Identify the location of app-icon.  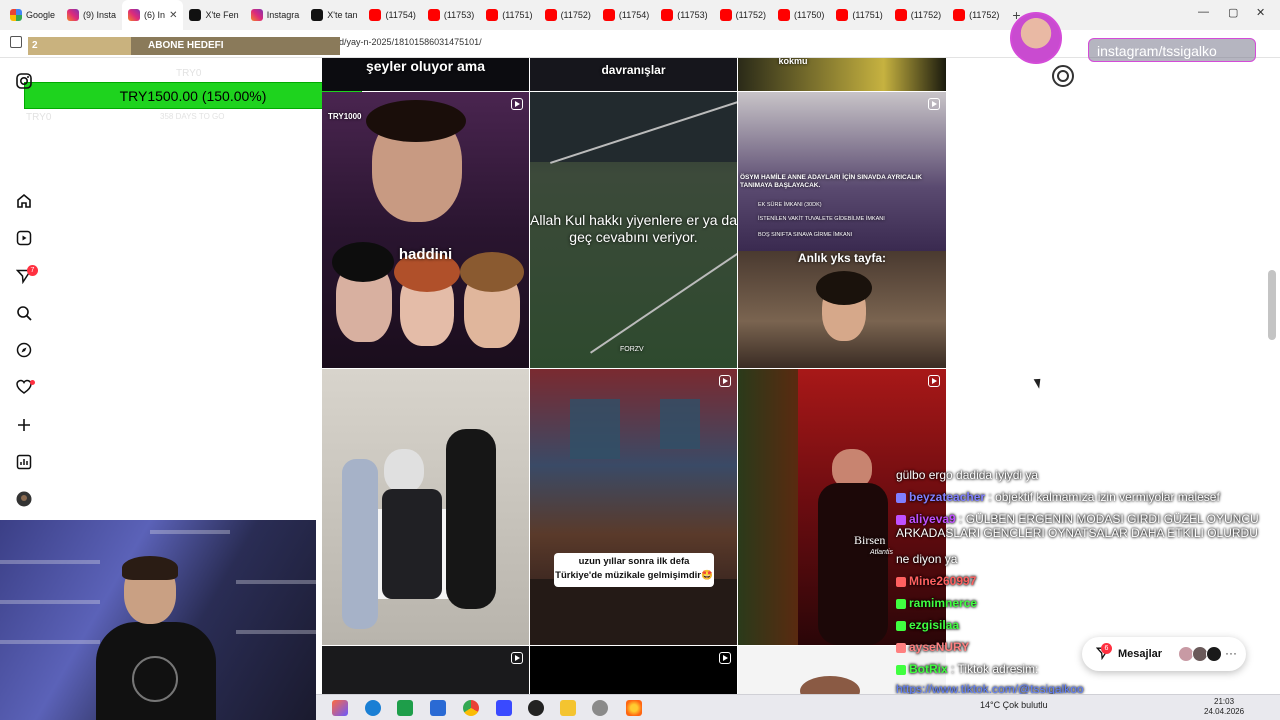
(504, 708).